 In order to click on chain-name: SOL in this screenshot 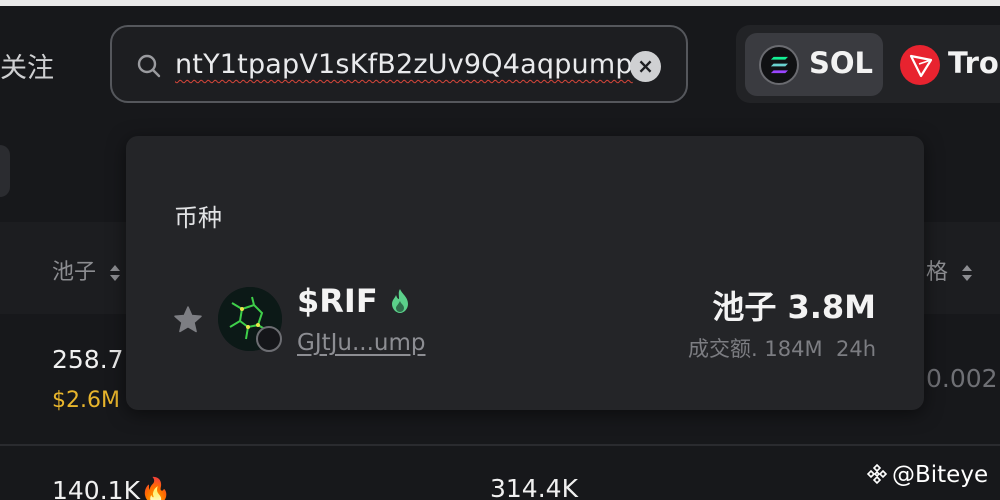, I will do `click(841, 63)`.